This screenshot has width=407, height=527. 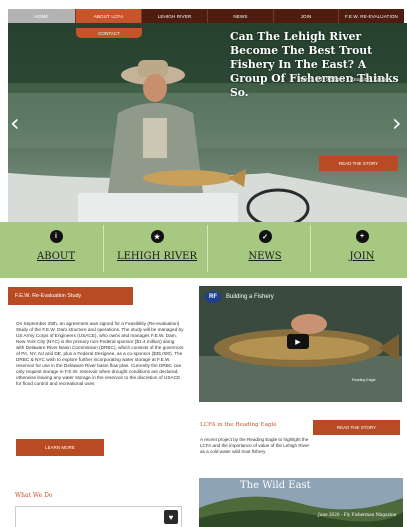 What do you see at coordinates (60, 447) in the screenshot?
I see `learn-more-button: LEARN MORE` at bounding box center [60, 447].